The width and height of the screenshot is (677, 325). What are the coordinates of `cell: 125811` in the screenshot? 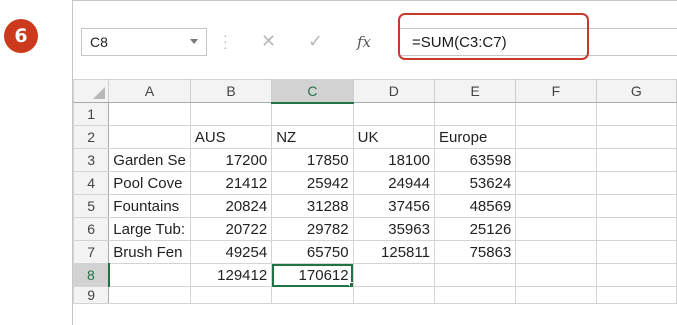 It's located at (393, 252).